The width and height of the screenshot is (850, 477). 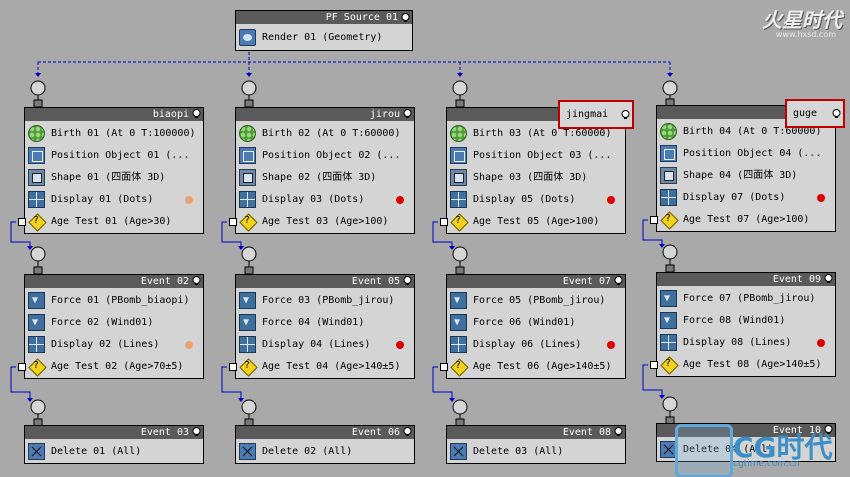 I want to click on operator-row: Force 04 (Wind01), so click(x=325, y=323).